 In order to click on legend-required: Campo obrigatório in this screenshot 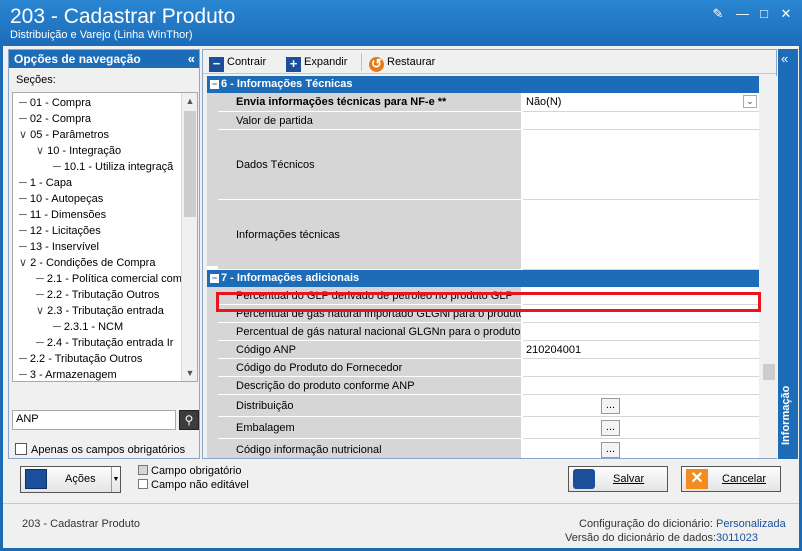, I will do `click(190, 471)`.